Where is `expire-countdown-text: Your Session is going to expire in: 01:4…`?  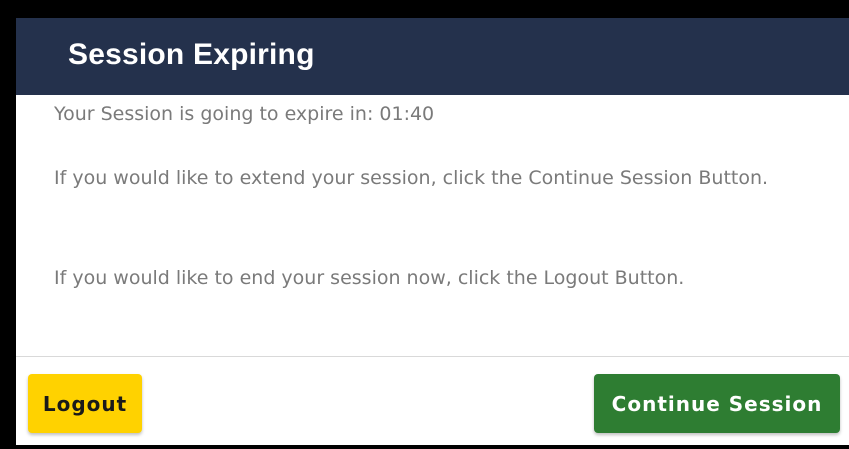
expire-countdown-text: Your Session is going to expire in: 01:4… is located at coordinates (244, 114).